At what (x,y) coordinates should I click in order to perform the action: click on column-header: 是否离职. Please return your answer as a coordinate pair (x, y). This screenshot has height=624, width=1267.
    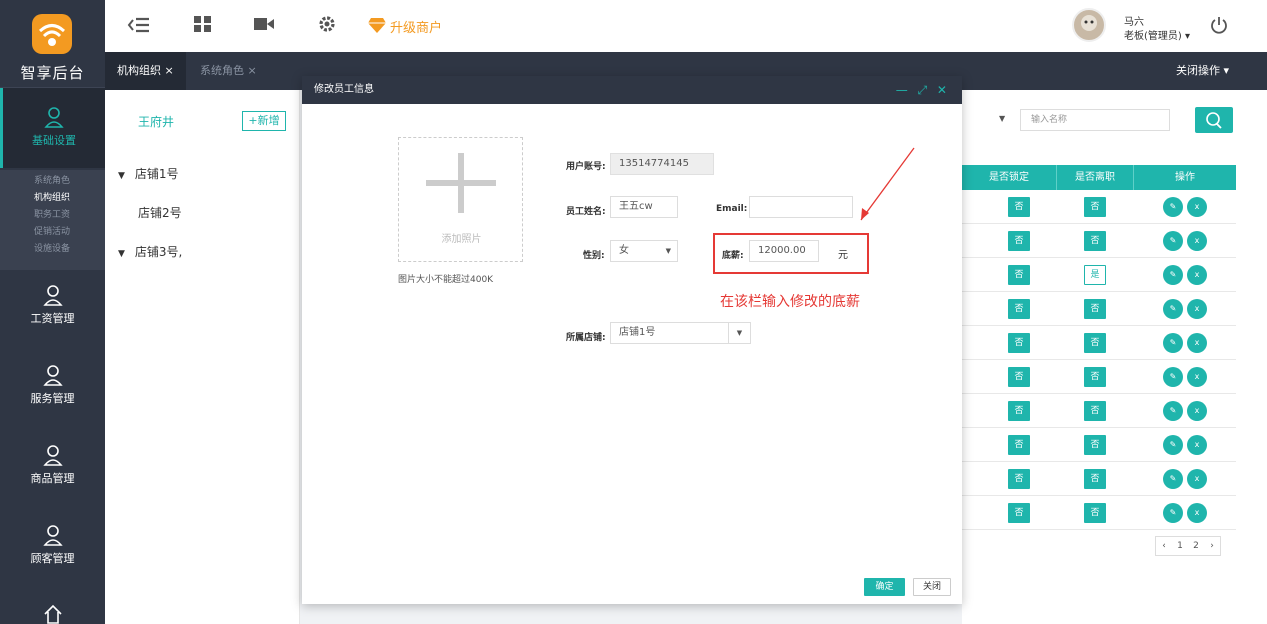
    Looking at the image, I should click on (1094, 177).